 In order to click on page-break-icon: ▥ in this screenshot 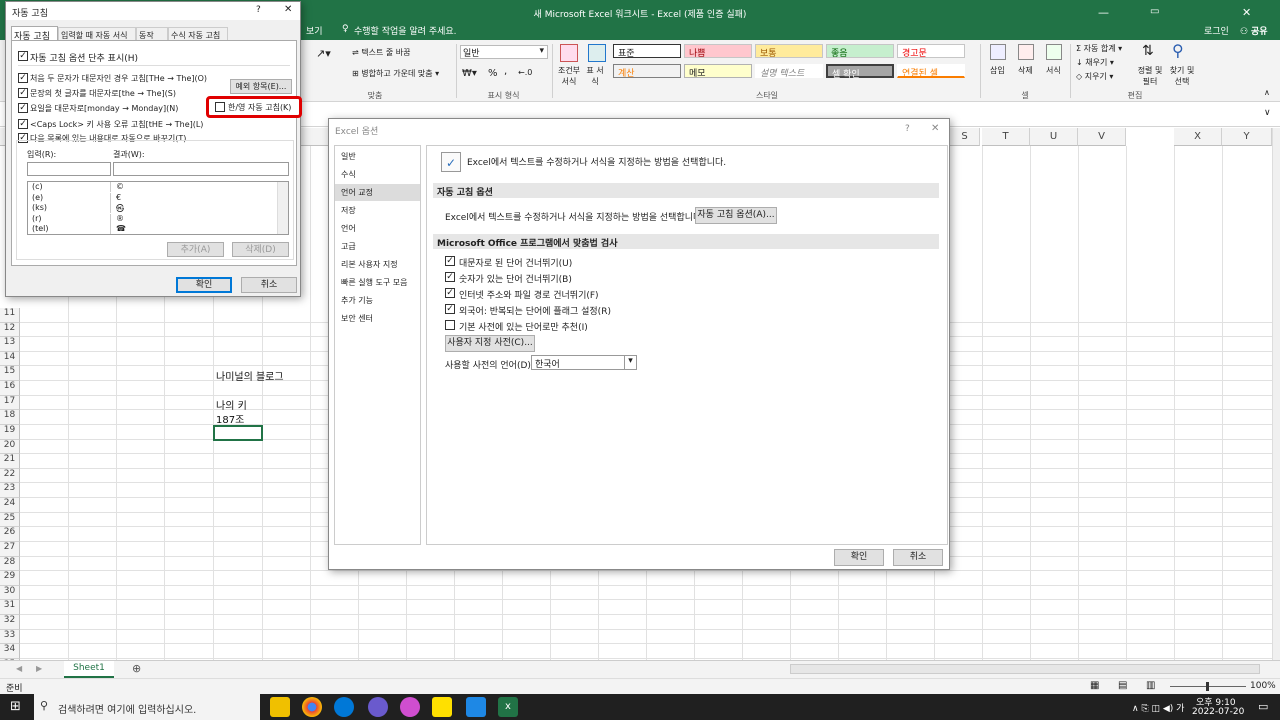, I will do `click(1150, 685)`.